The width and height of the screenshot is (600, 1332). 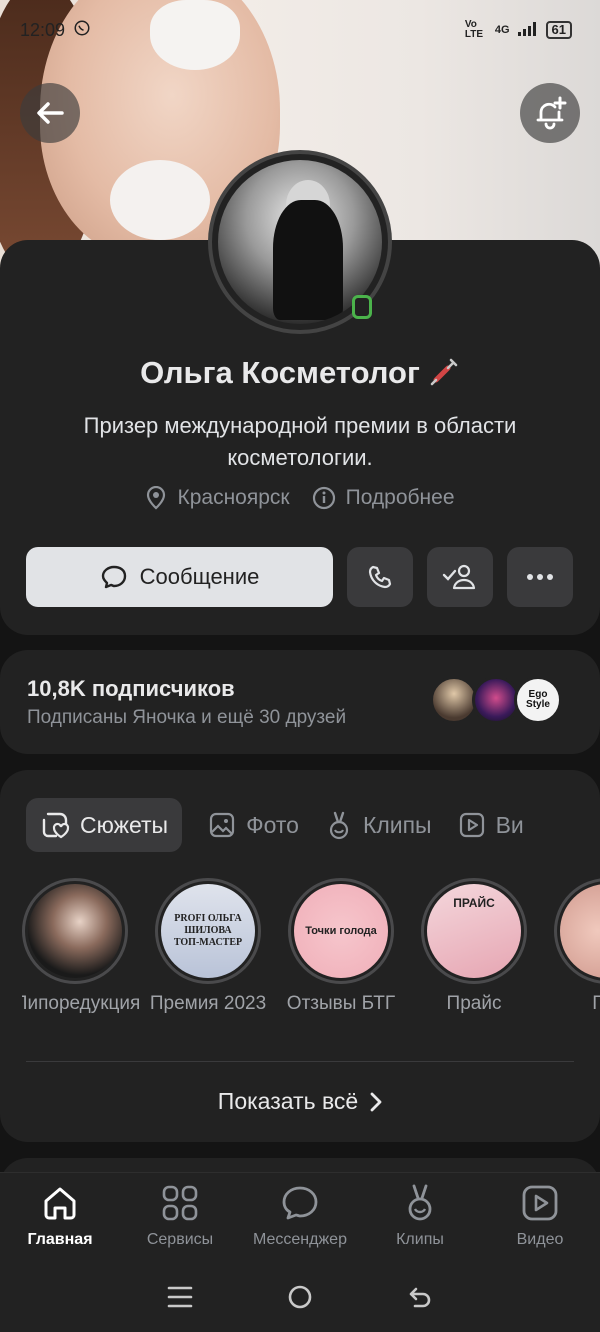 What do you see at coordinates (156, 498) in the screenshot?
I see `location-pin-icon` at bounding box center [156, 498].